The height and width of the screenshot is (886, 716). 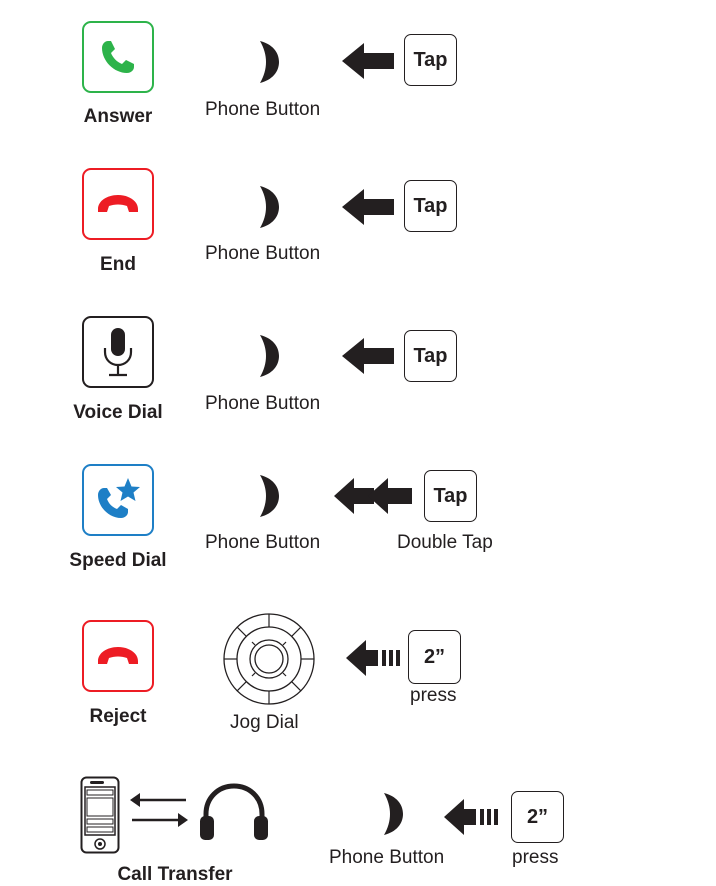 What do you see at coordinates (118, 116) in the screenshot?
I see `answer-label: Answer` at bounding box center [118, 116].